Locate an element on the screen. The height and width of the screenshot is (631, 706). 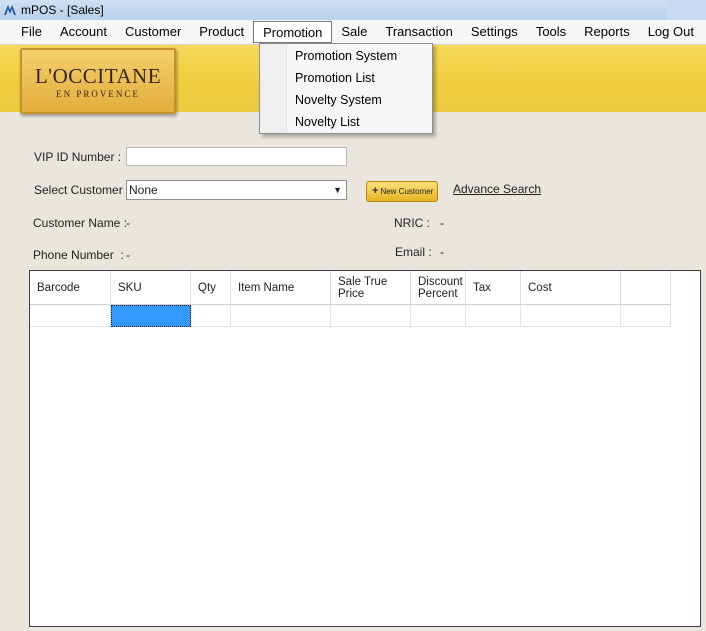
cell-barcode is located at coordinates (70, 316).